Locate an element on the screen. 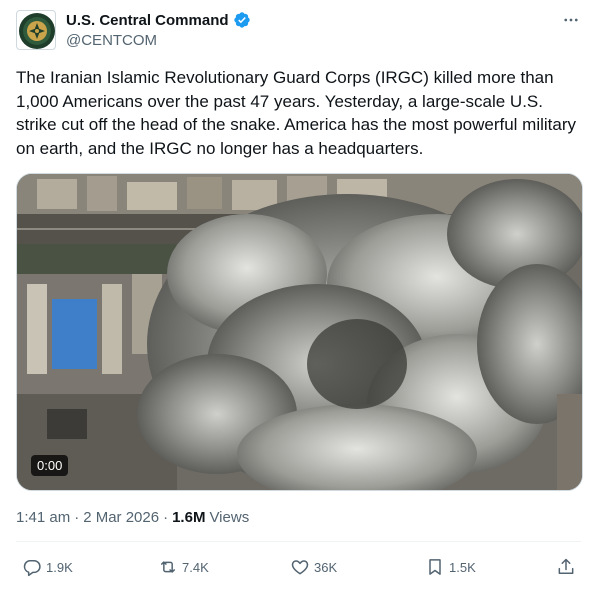  retweet-count: 7.4K is located at coordinates (195, 567).